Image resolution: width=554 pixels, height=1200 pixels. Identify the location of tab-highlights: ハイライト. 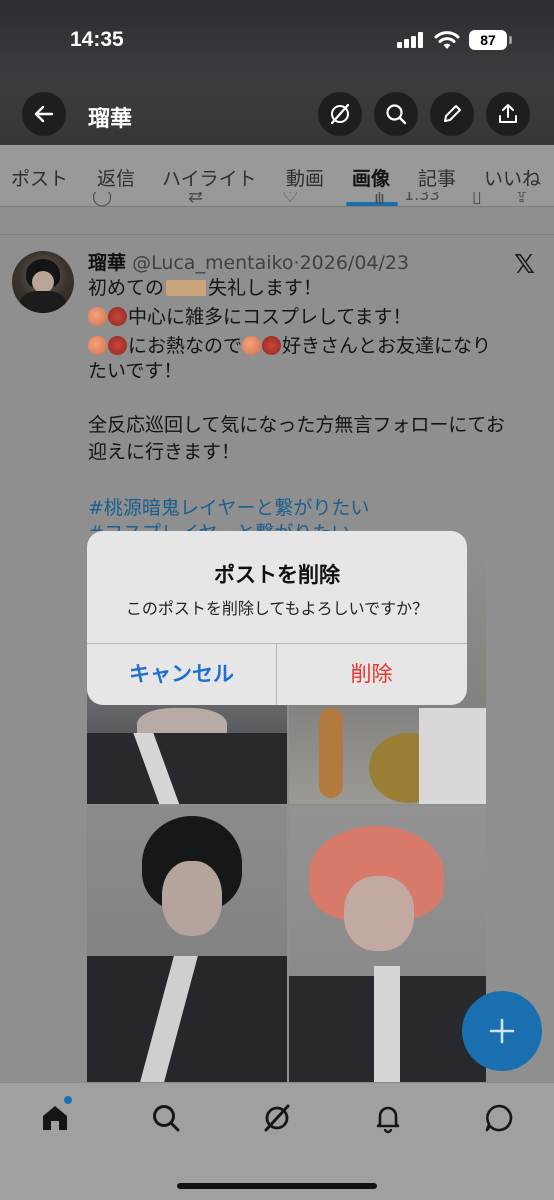
(209, 177).